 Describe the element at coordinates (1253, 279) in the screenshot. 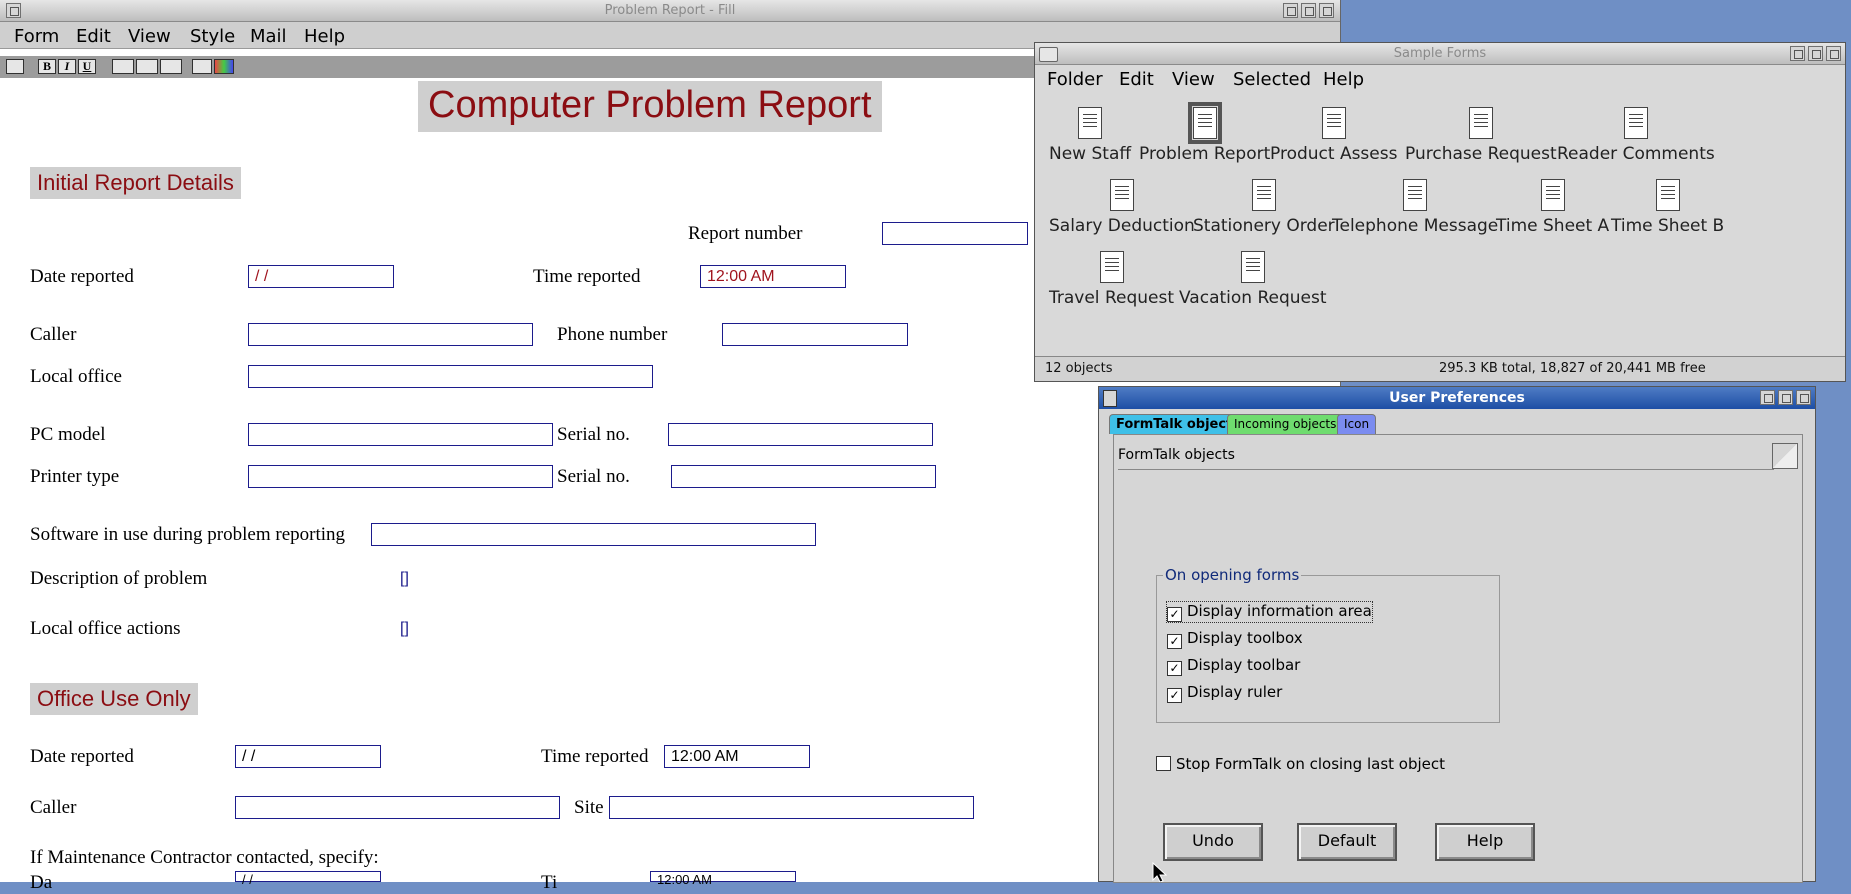

I see `form-item-vacation-request: Vacation Request` at that location.